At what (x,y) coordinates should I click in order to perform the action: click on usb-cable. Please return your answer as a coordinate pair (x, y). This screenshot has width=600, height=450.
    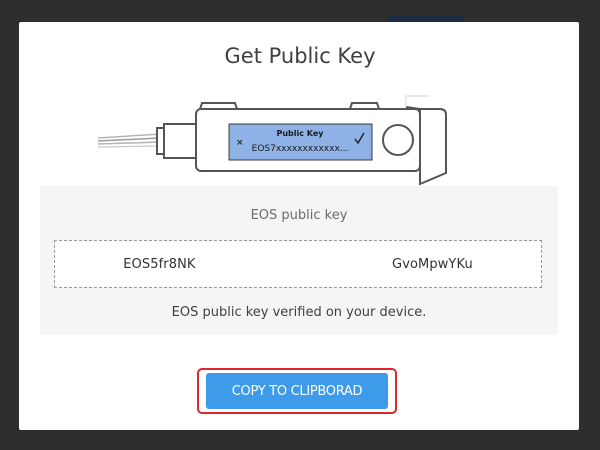
    Looking at the image, I should click on (148, 141).